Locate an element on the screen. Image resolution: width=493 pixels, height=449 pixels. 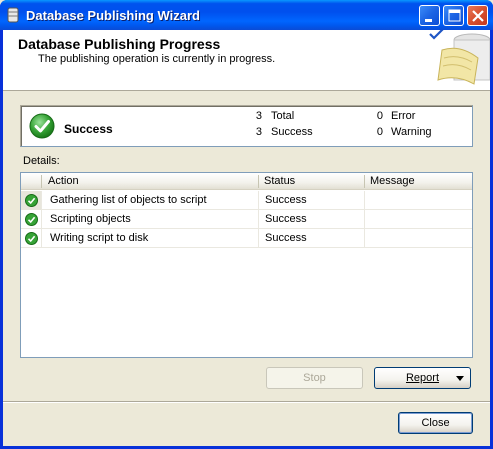
stop-button: Stop is located at coordinates (314, 378).